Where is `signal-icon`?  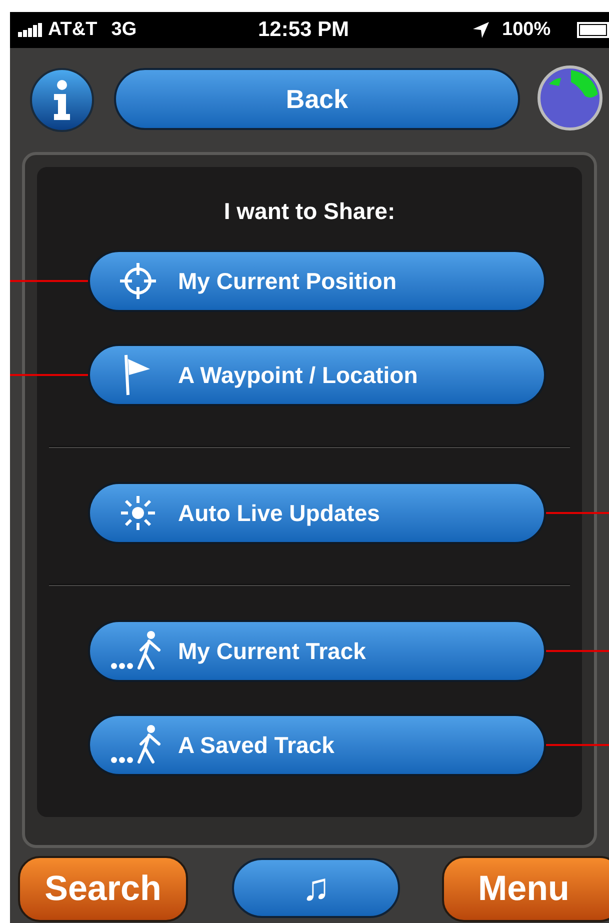
signal-icon is located at coordinates (31, 30).